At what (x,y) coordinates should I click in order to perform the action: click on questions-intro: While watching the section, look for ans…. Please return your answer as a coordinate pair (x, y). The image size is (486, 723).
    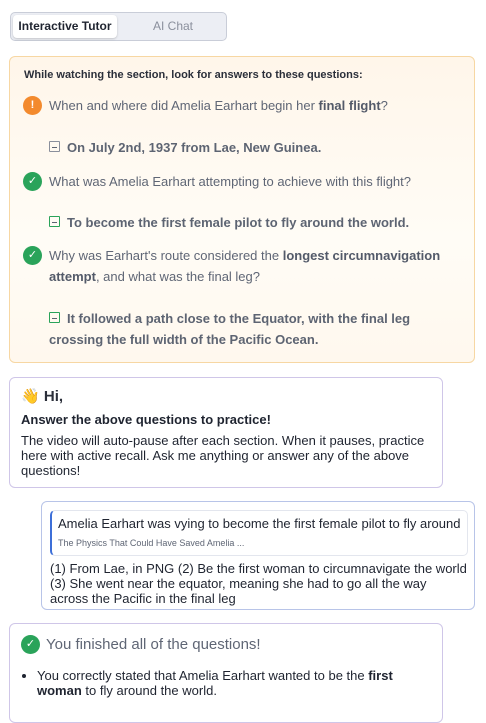
    Looking at the image, I should click on (193, 75).